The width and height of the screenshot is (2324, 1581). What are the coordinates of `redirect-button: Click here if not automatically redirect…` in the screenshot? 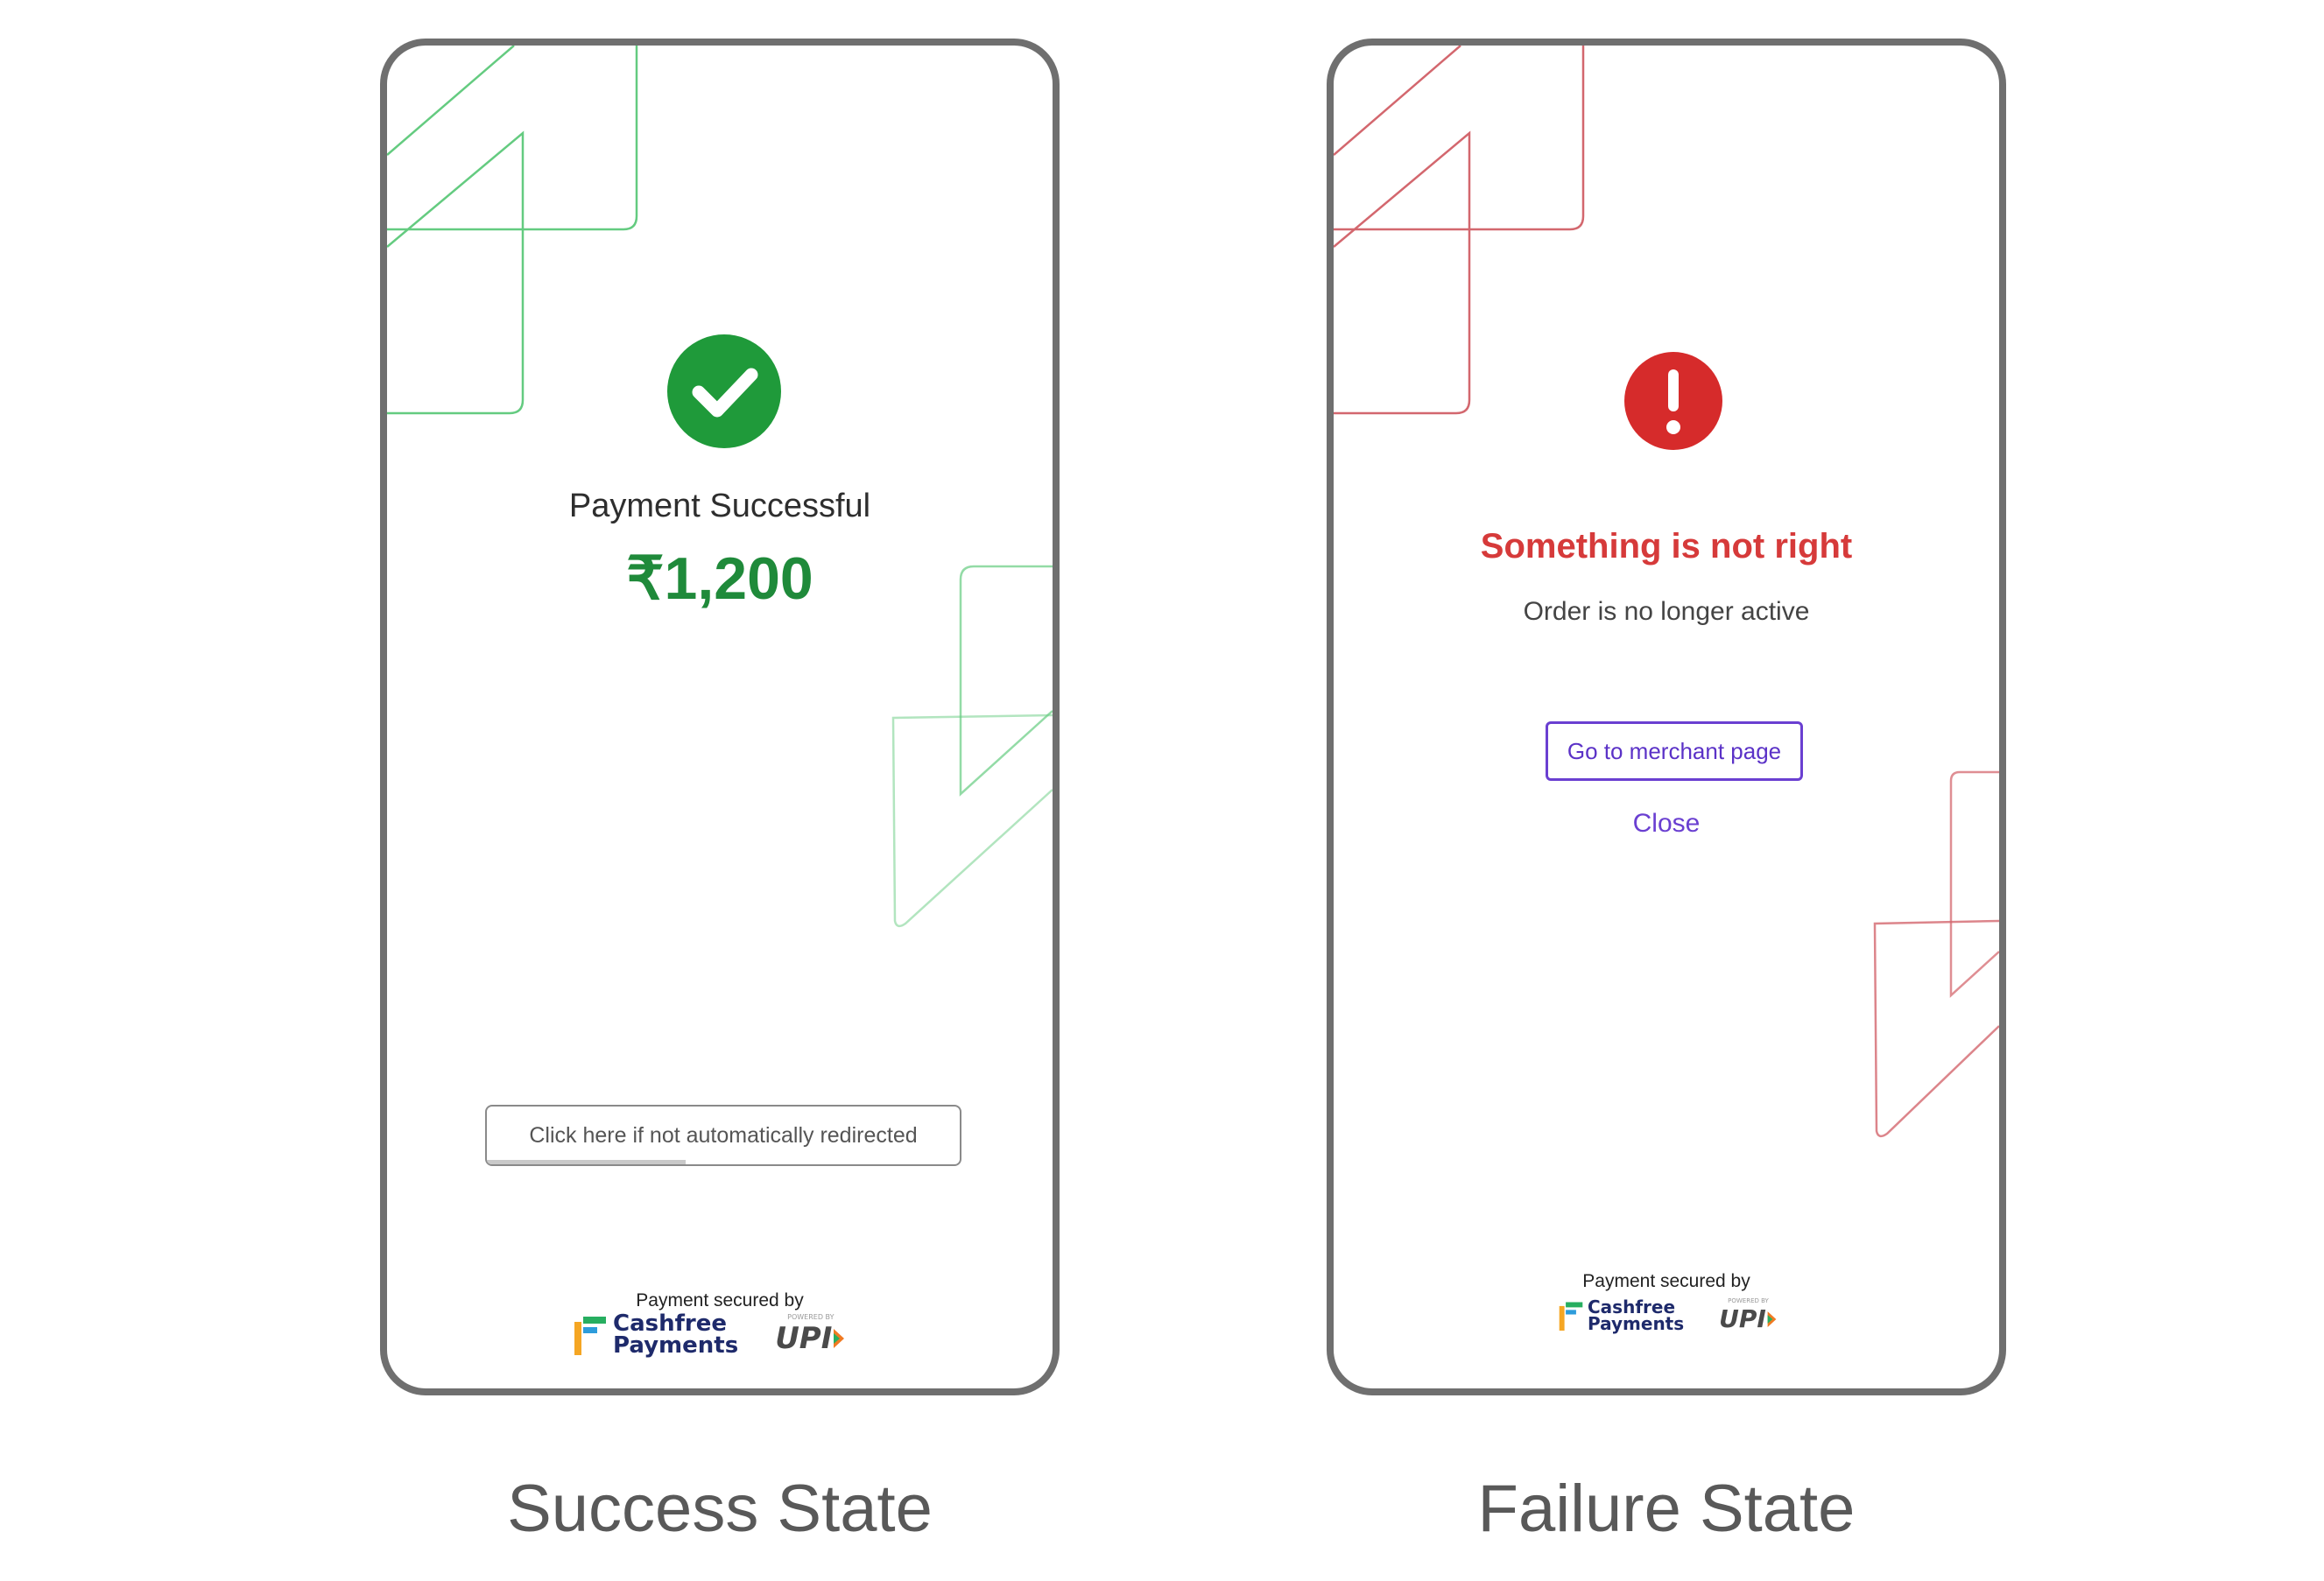 It's located at (723, 1135).